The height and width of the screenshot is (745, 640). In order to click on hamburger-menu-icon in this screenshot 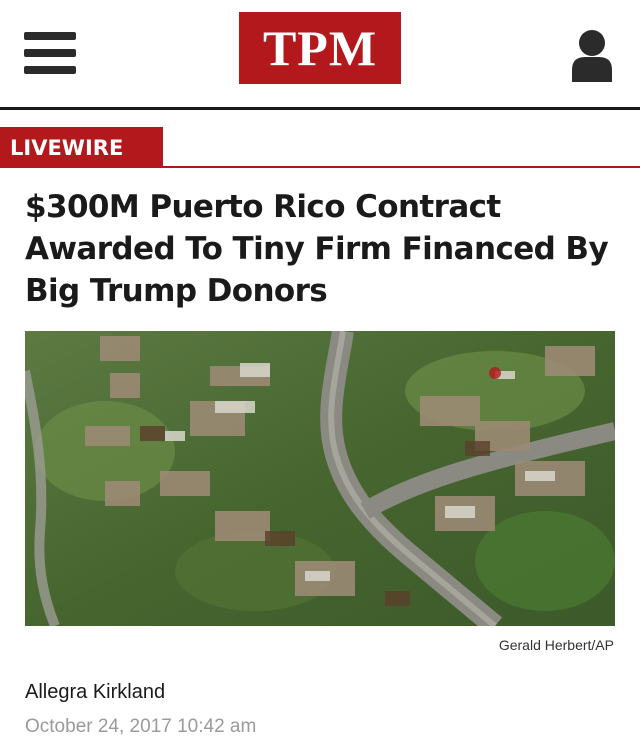, I will do `click(50, 53)`.